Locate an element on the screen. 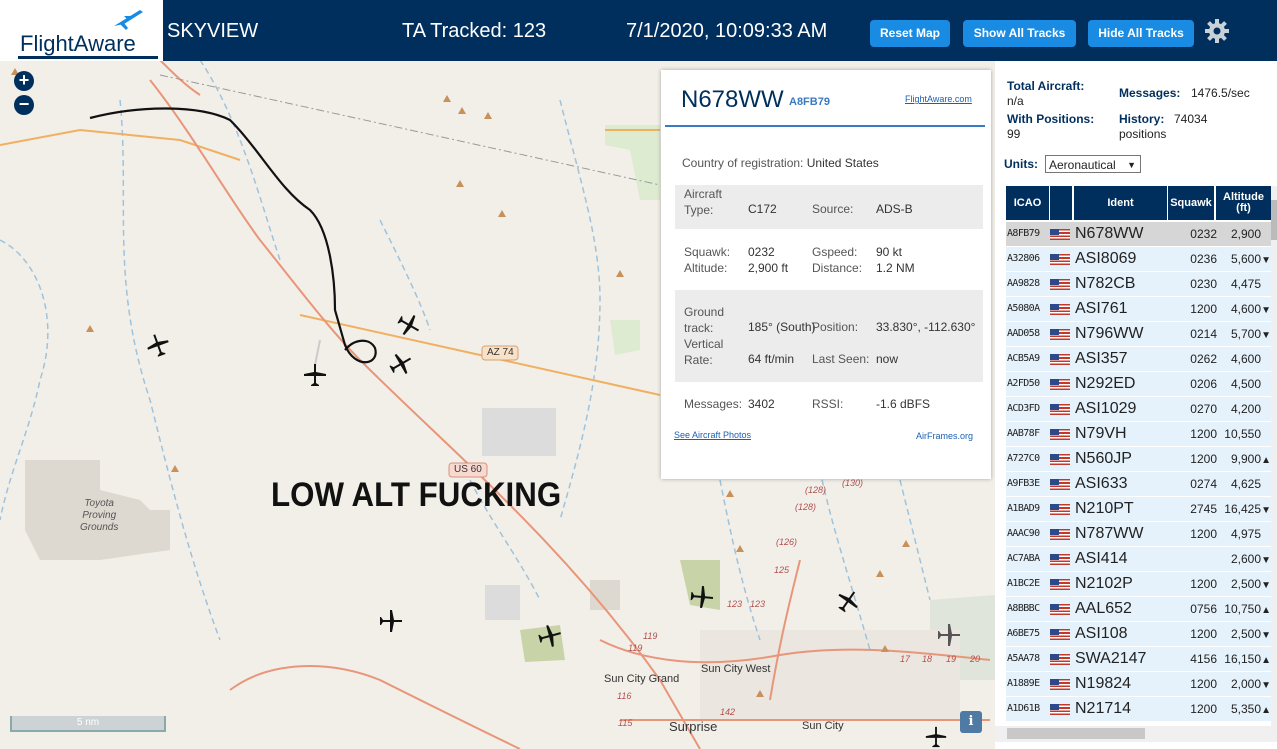 Image resolution: width=1277 pixels, height=749 pixels. gear-icon is located at coordinates (1217, 31).